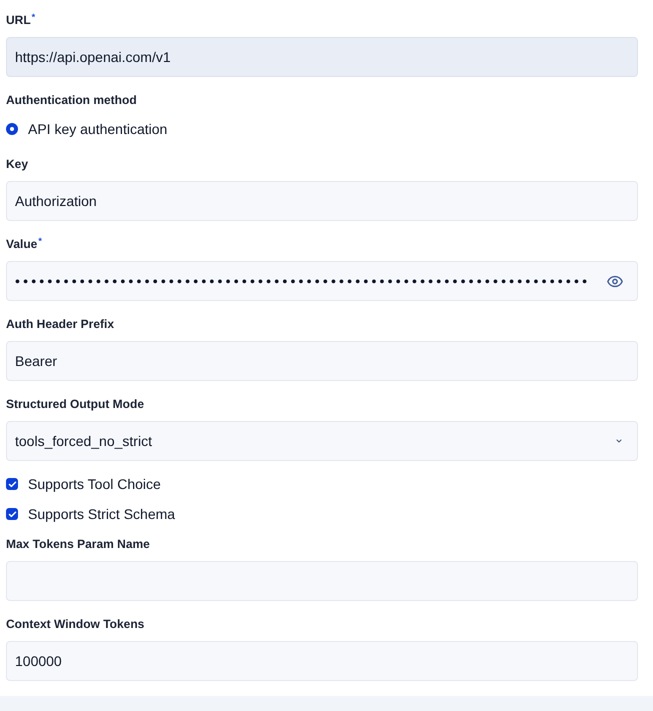 Image resolution: width=653 pixels, height=711 pixels. I want to click on field-label: Max Tokens Param Name, so click(78, 544).